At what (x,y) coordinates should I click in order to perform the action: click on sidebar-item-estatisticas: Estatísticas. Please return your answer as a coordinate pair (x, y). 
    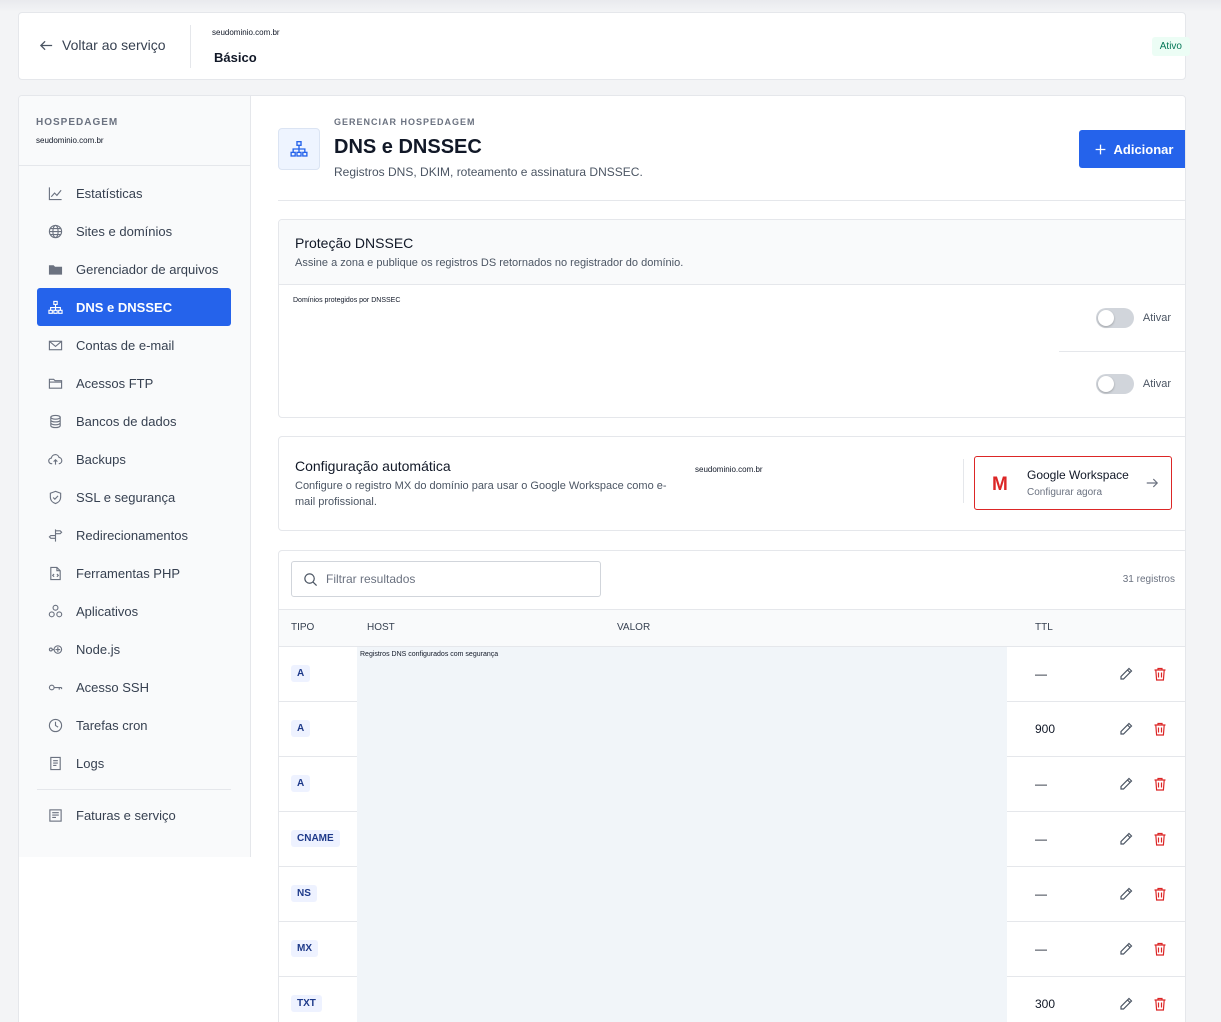
    Looking at the image, I should click on (134, 193).